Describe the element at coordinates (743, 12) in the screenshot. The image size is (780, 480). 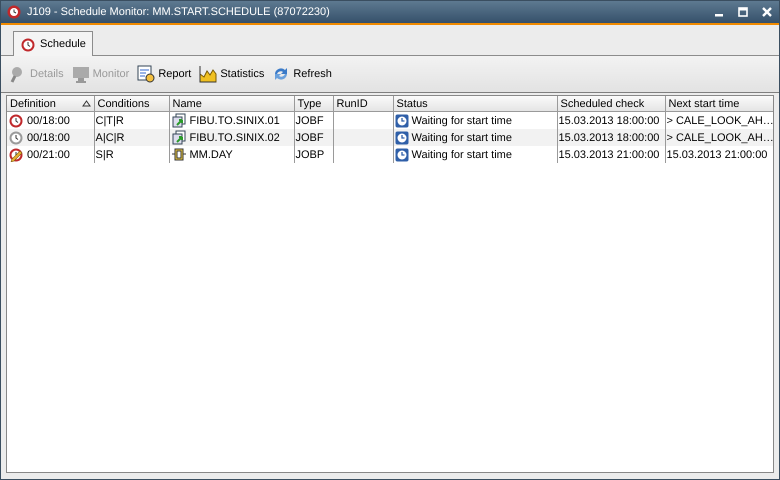
I see `maximize-icon` at that location.